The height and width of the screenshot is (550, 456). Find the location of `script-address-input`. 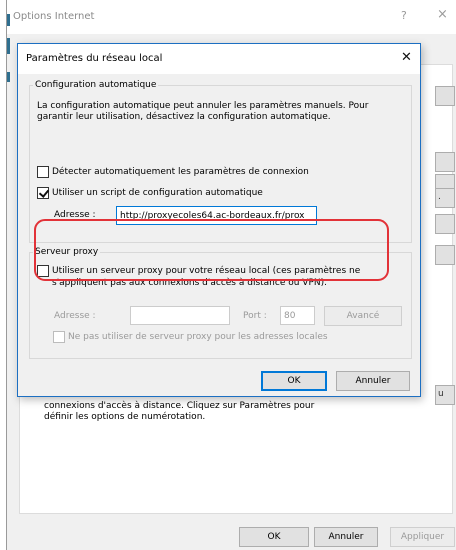

script-address-input is located at coordinates (216, 215).